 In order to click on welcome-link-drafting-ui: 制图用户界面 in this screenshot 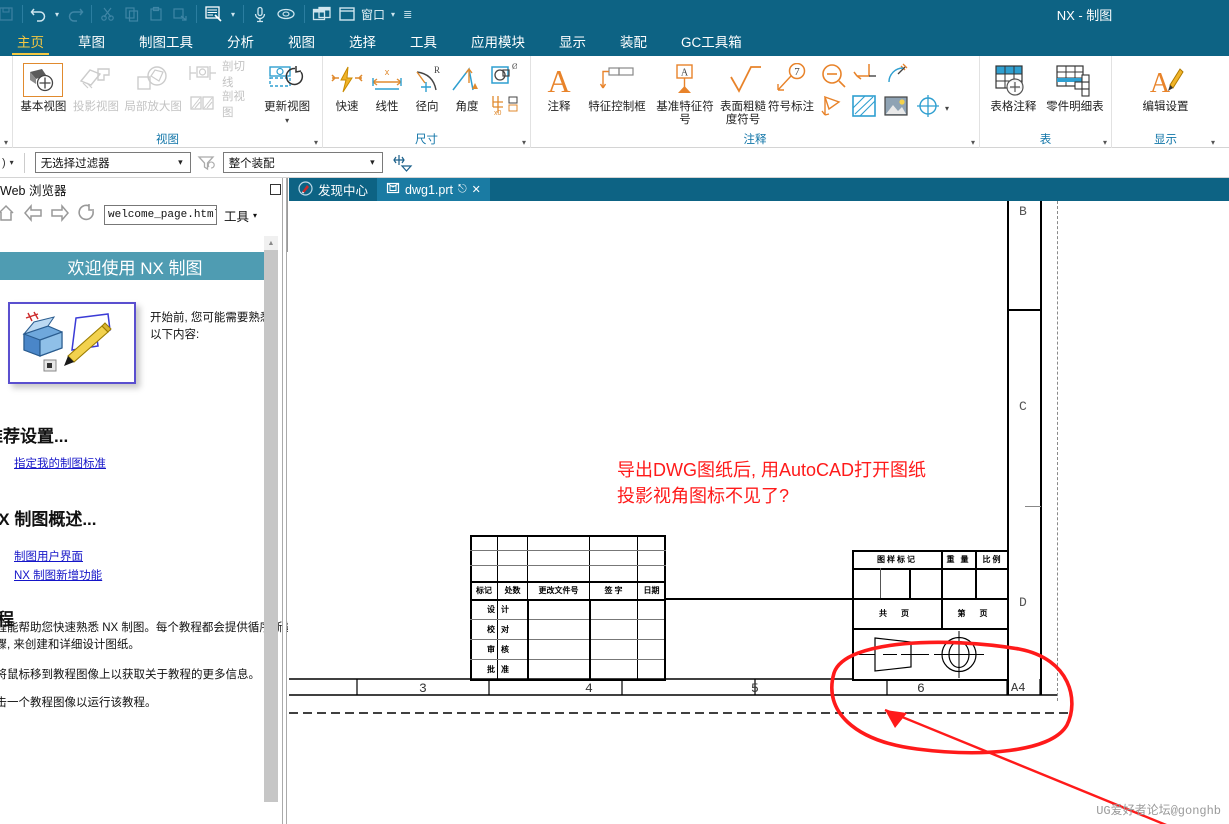, I will do `click(48, 556)`.